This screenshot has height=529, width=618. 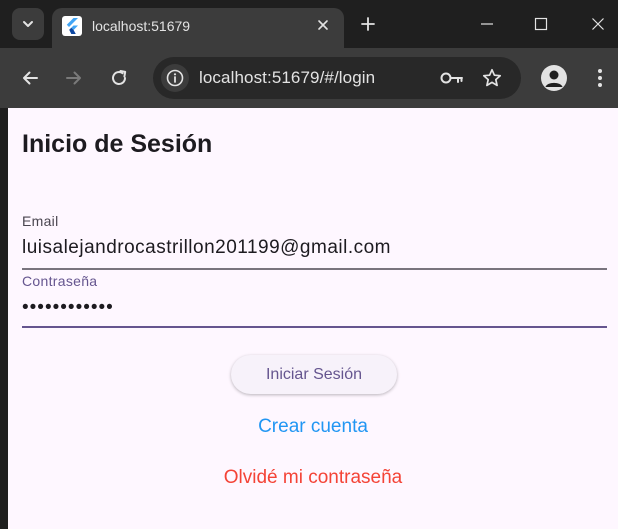 I want to click on more-vertical-icon, so click(x=600, y=78).